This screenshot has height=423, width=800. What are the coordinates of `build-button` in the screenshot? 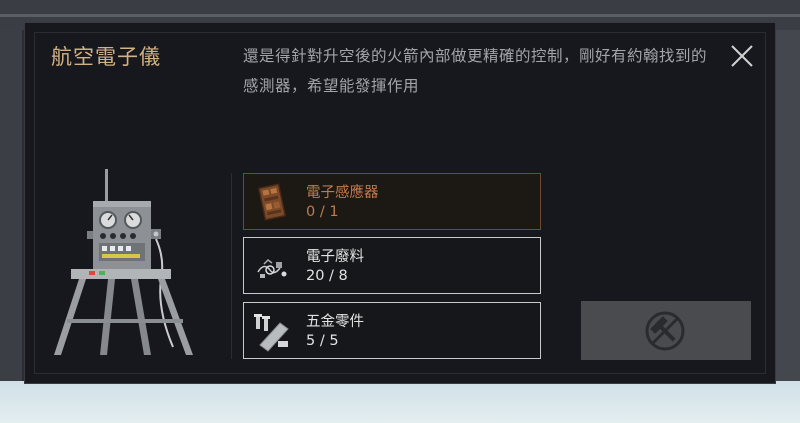 It's located at (666, 330).